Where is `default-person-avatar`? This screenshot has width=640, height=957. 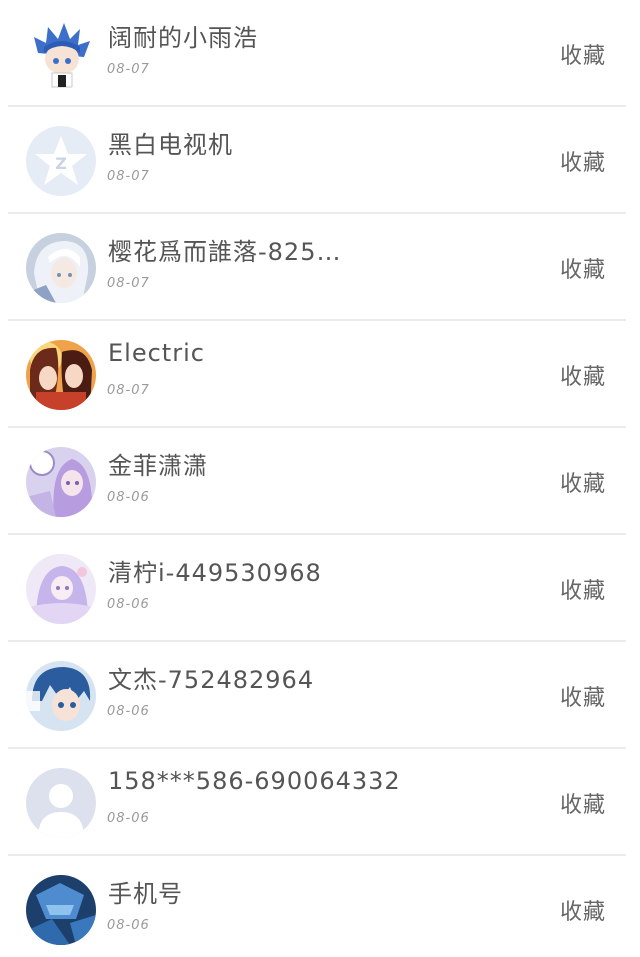
default-person-avatar is located at coordinates (61, 803).